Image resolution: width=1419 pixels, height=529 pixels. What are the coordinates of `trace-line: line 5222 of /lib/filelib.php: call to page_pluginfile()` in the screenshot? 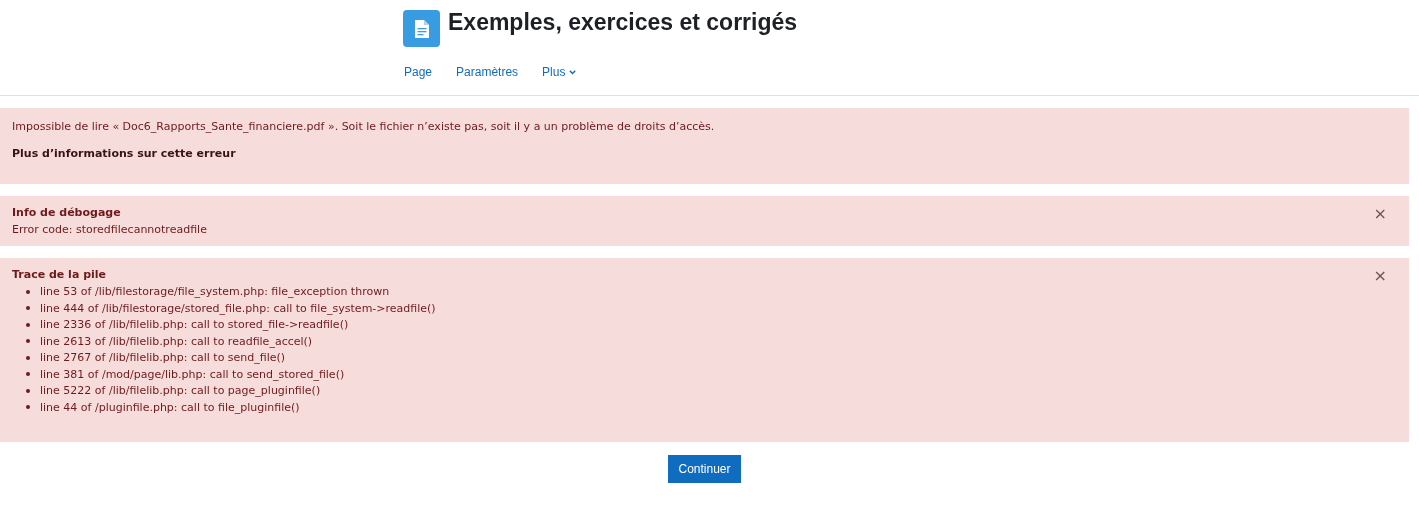 It's located at (180, 390).